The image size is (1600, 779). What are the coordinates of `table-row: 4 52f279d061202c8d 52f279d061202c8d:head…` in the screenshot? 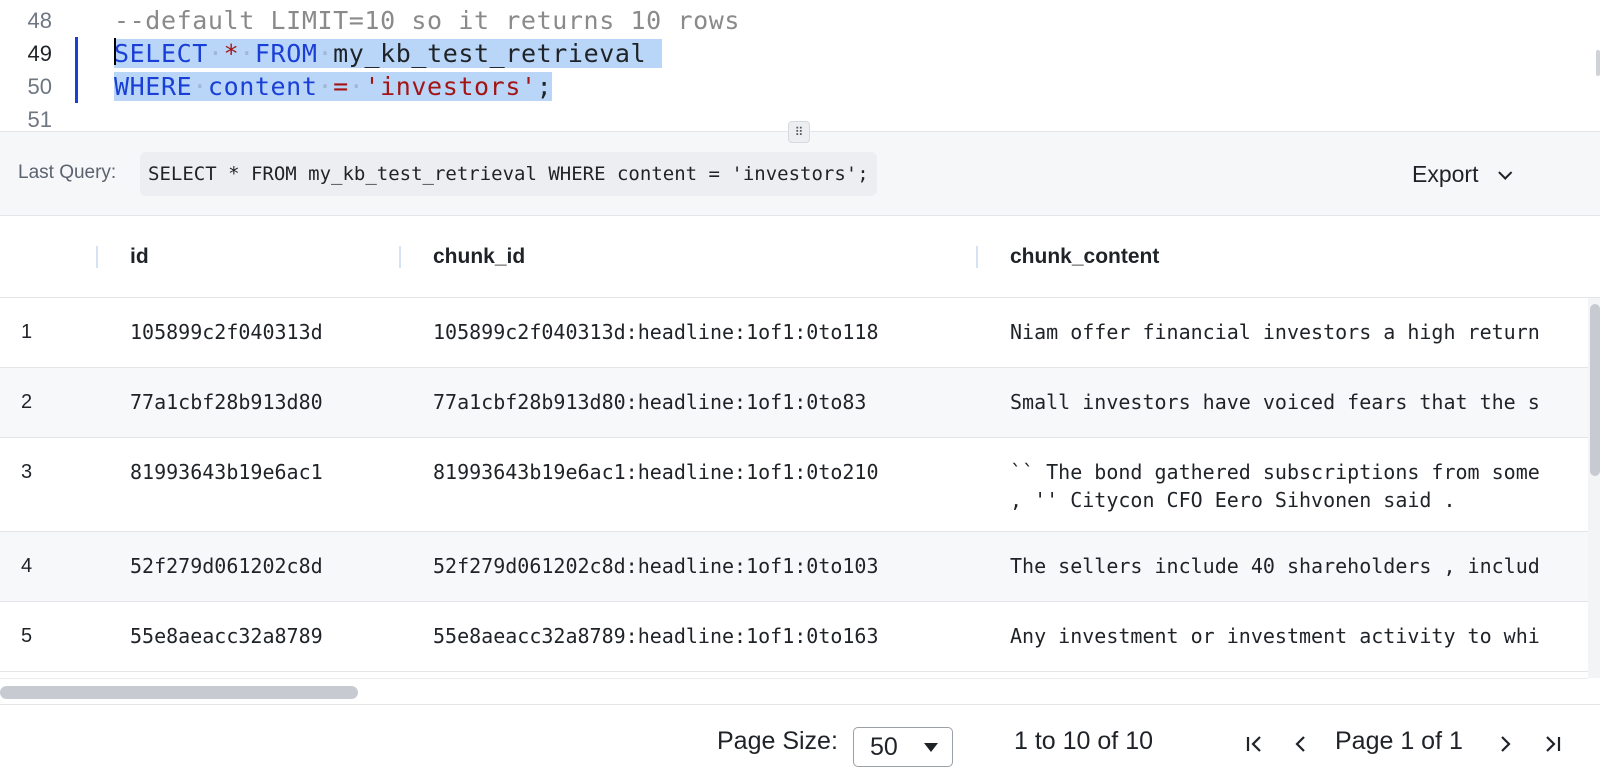 It's located at (794, 567).